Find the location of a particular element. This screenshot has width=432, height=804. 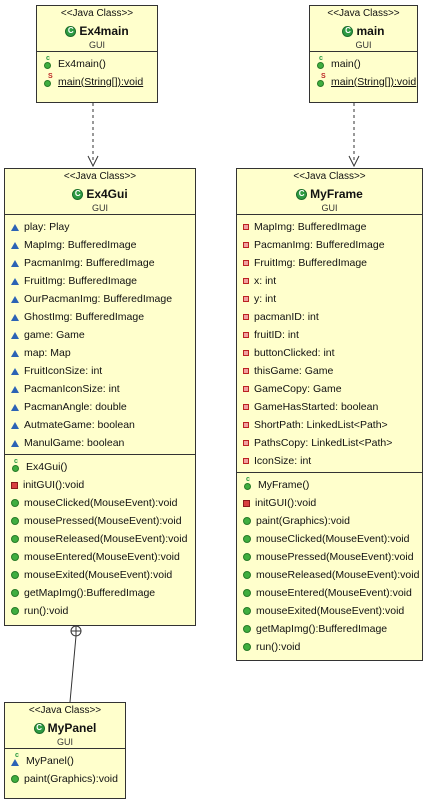

field-row: OurPacmanImg: BufferedImage is located at coordinates (100, 299).